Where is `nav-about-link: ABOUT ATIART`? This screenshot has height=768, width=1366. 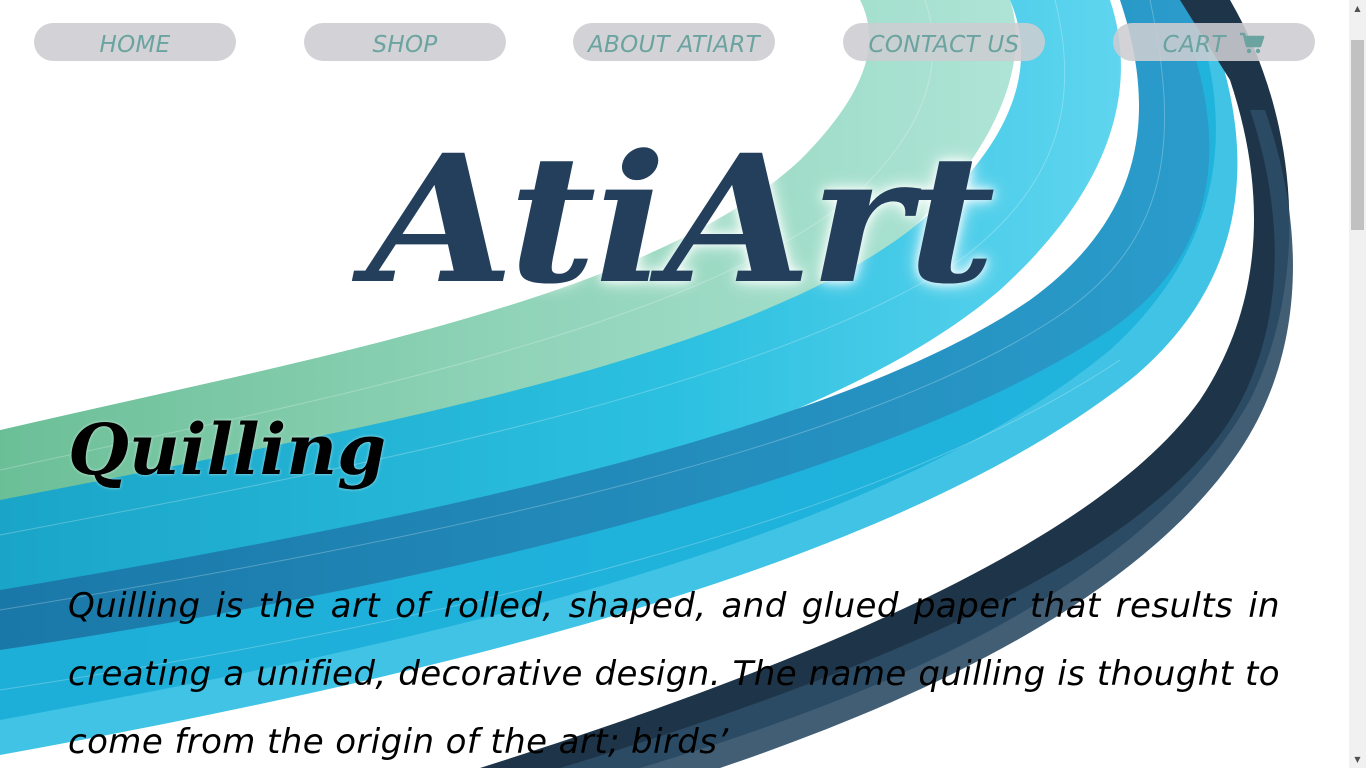 nav-about-link: ABOUT ATIART is located at coordinates (674, 42).